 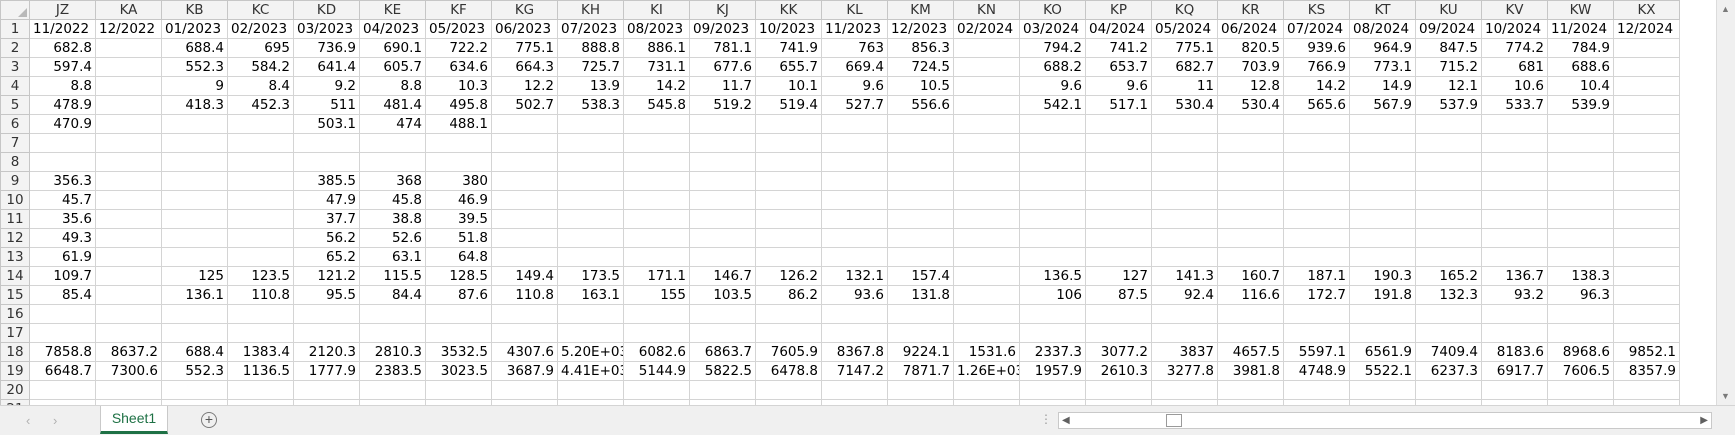 I want to click on cell: 7409.4, so click(x=1448, y=352).